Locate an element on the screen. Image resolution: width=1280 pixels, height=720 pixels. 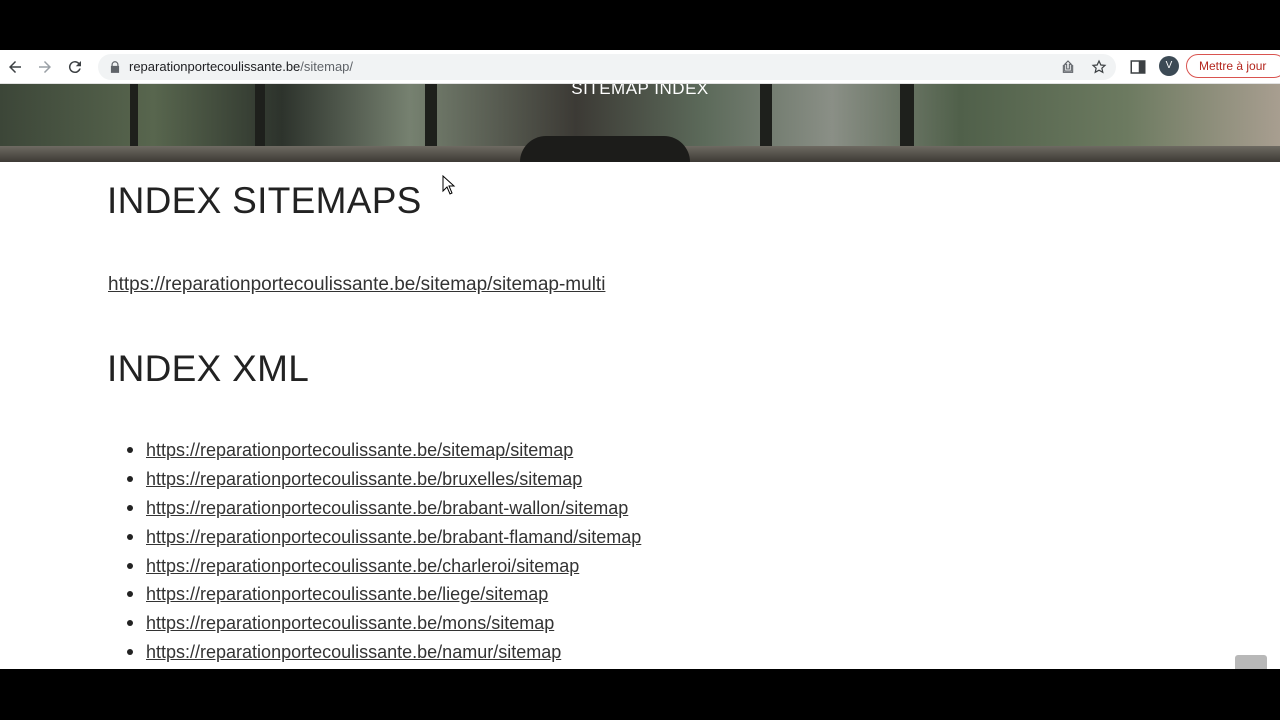
profile-avatar: V is located at coordinates (1169, 66).